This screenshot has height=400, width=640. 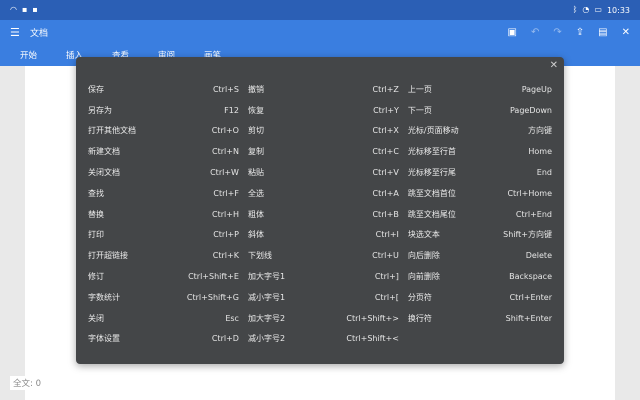 What do you see at coordinates (96, 214) in the screenshot?
I see `shortcut-label: 替换` at bounding box center [96, 214].